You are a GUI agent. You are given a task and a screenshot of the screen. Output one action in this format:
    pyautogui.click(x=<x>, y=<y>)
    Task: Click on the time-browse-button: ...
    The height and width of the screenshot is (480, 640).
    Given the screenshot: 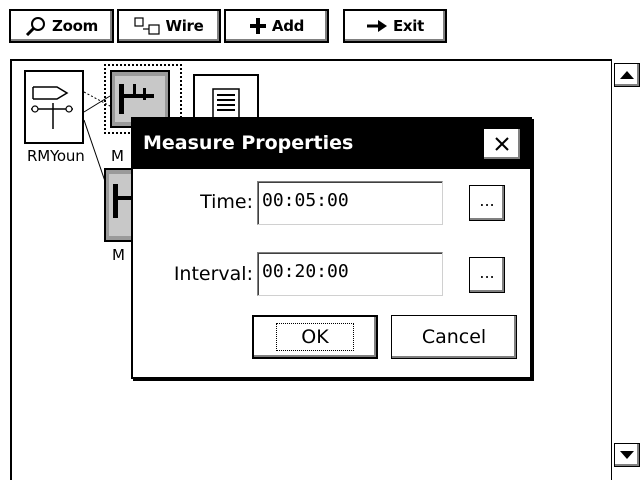 What is the action you would take?
    pyautogui.click(x=487, y=203)
    